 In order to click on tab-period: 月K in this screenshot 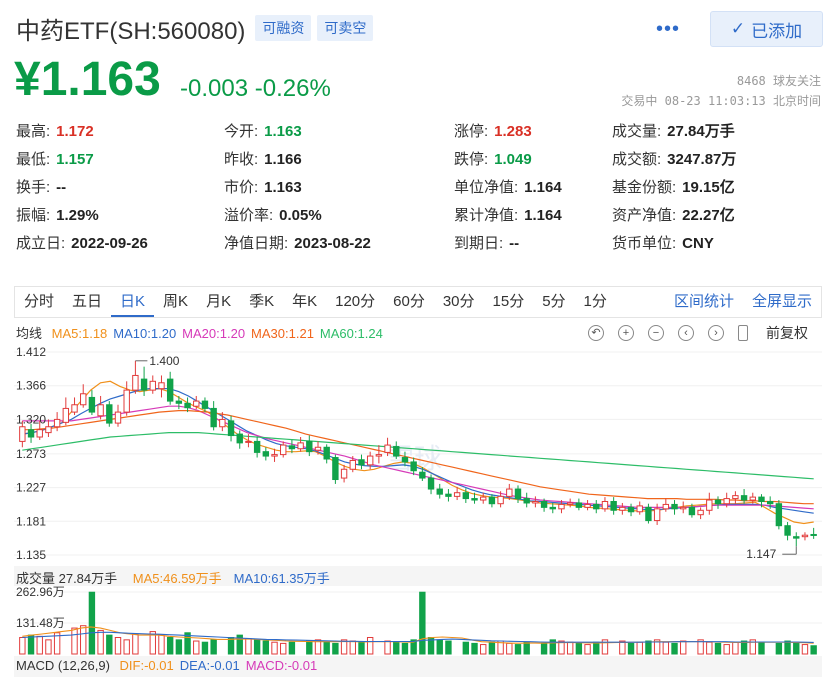, I will do `click(218, 302)`.